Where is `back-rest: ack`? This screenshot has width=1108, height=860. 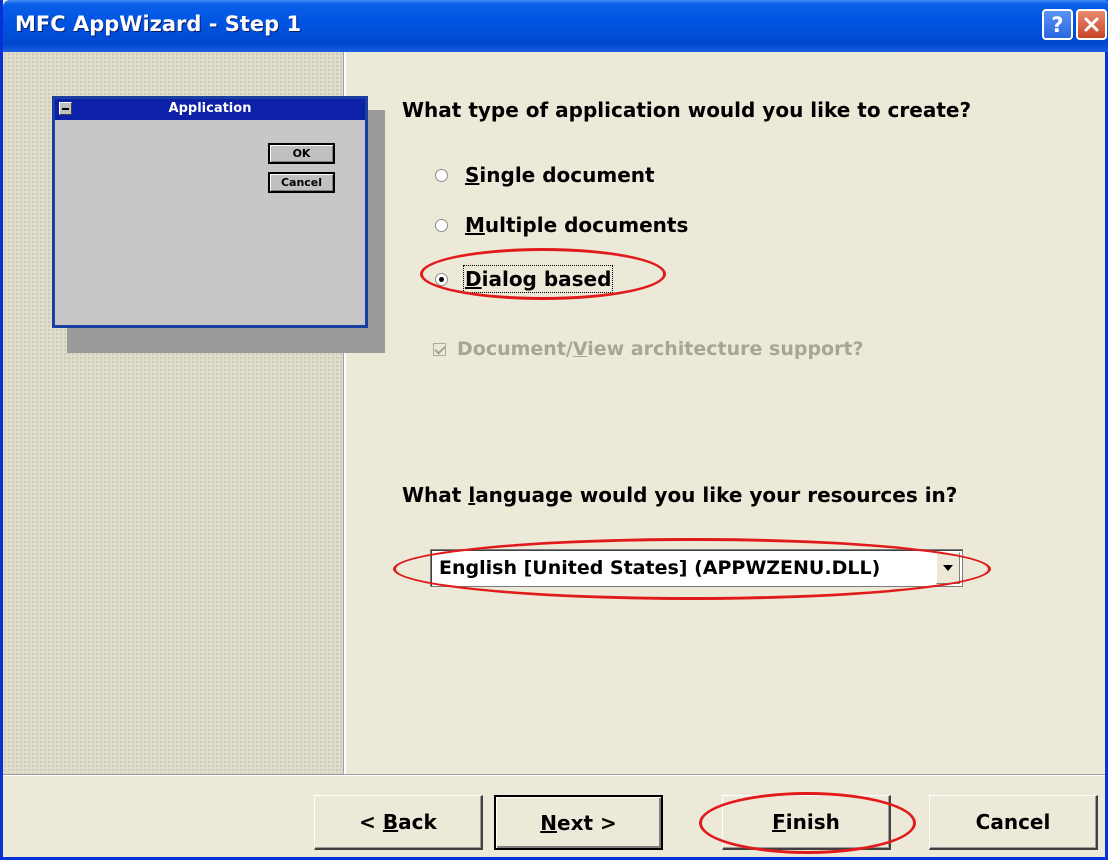 back-rest: ack is located at coordinates (417, 822).